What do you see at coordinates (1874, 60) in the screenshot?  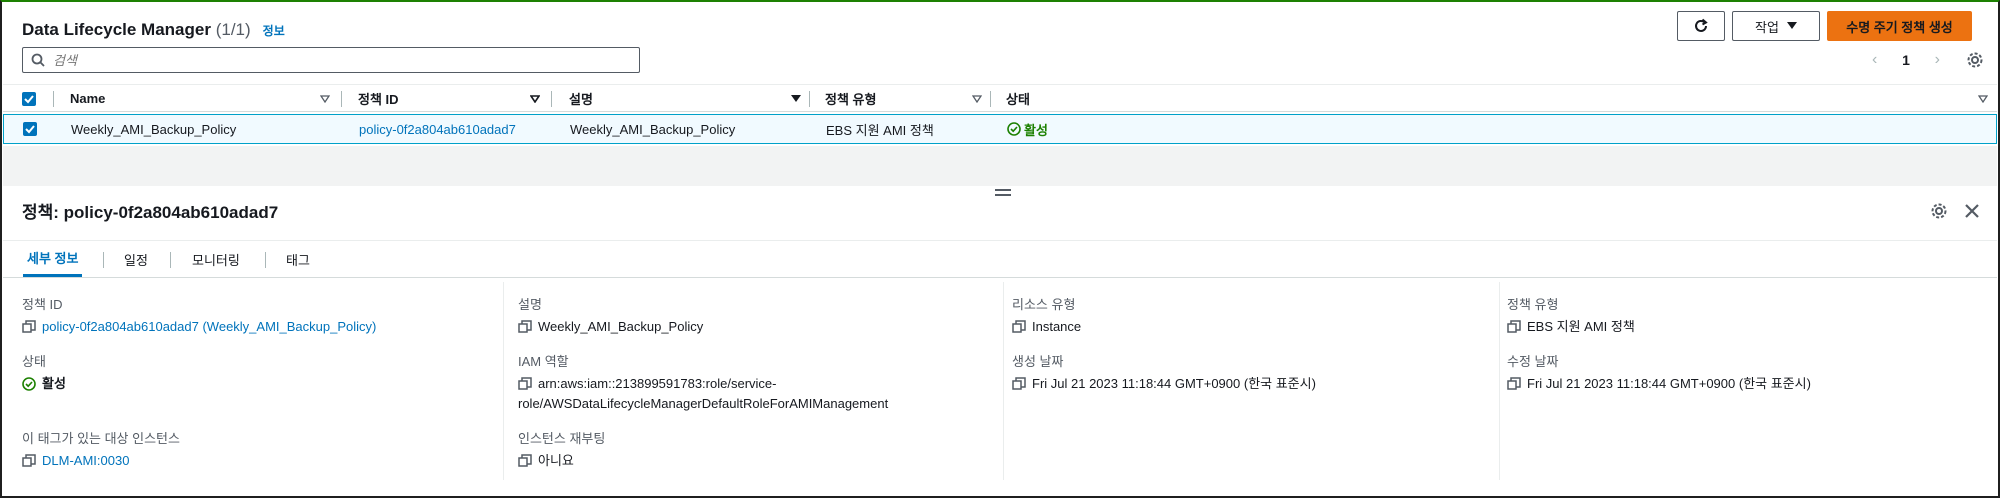 I see `previous-page-icon: ‹` at bounding box center [1874, 60].